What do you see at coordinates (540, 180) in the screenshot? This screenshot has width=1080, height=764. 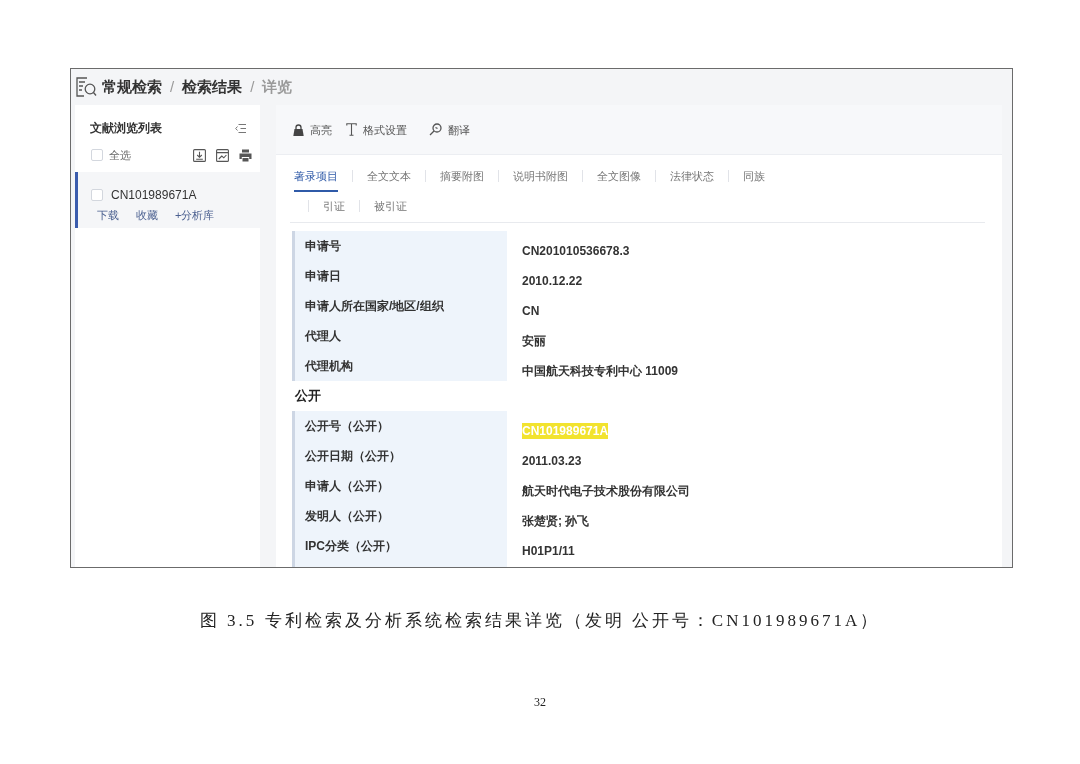 I see `tab: 说明书附图` at bounding box center [540, 180].